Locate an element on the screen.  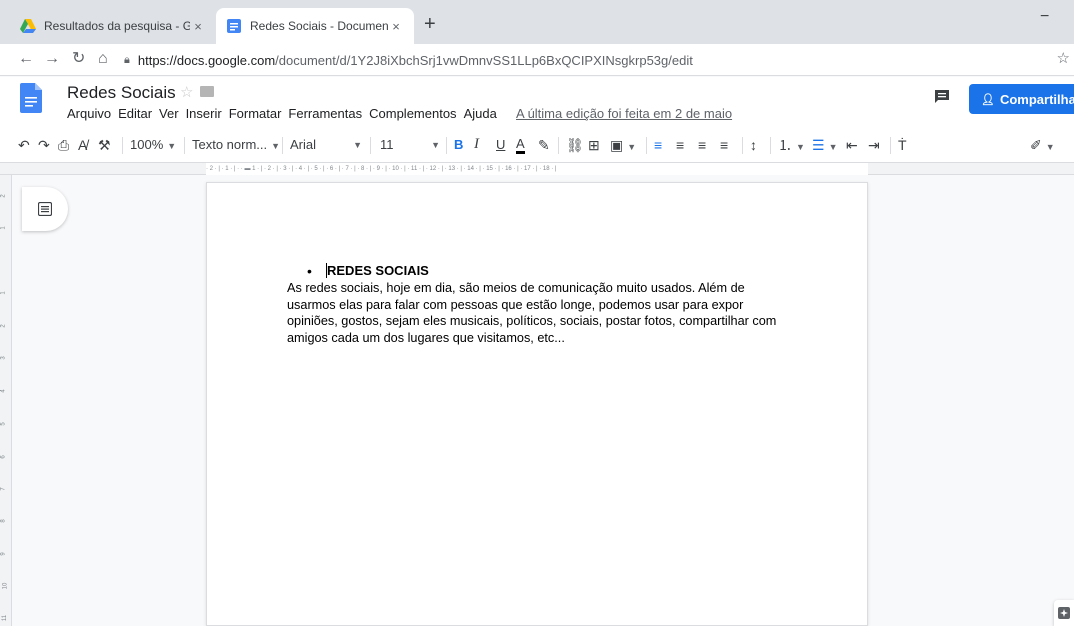
align-right-icon: ≡ is located at coordinates (702, 145).